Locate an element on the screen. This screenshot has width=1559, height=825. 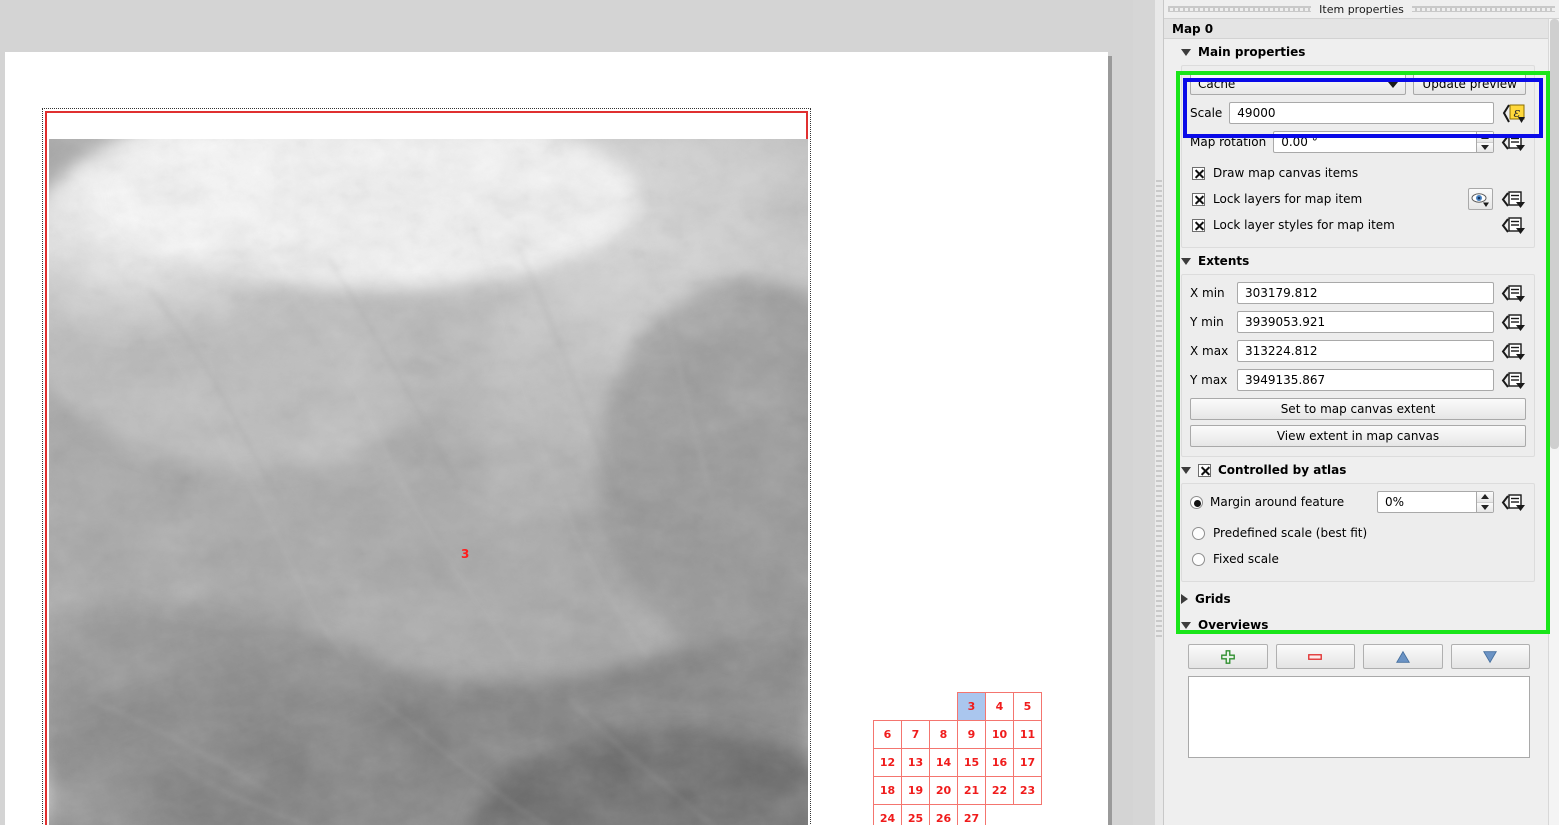
xmin-row: X min 303179.812 is located at coordinates (1358, 293).